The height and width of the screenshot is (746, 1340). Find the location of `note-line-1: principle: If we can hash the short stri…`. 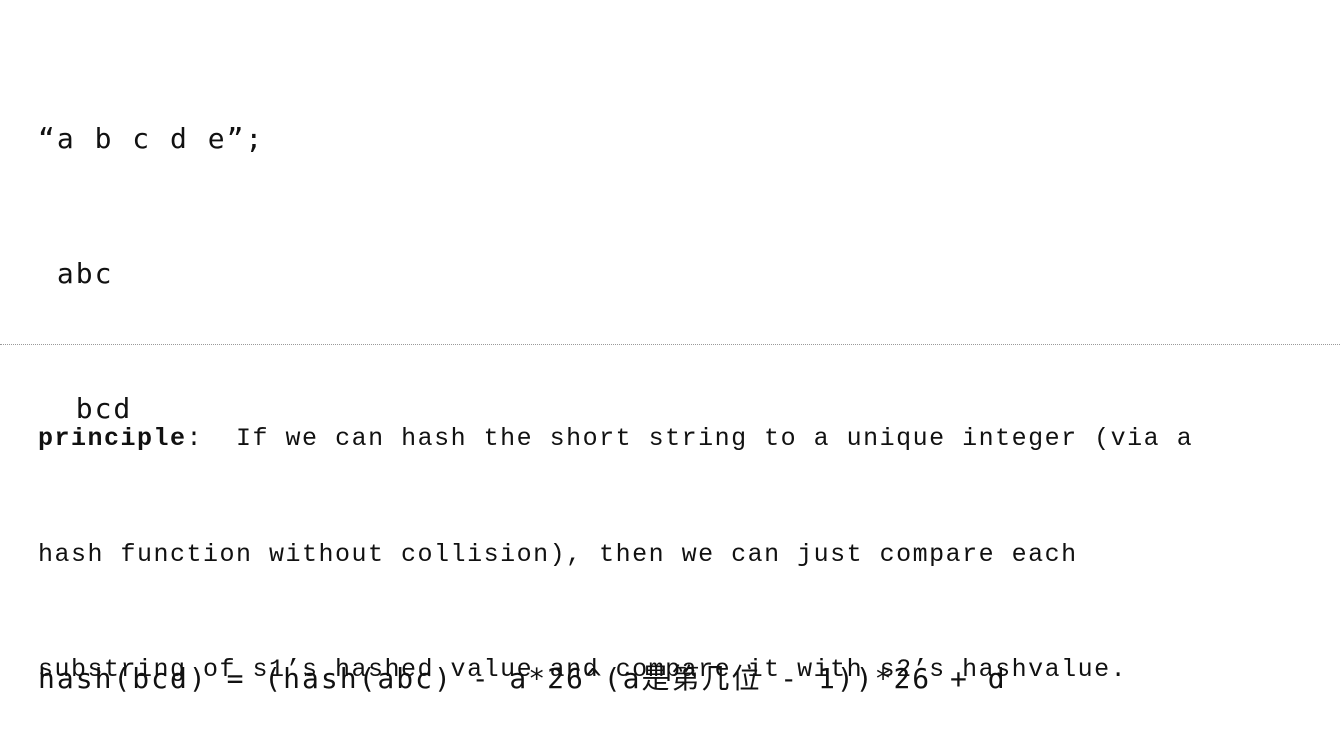

note-line-1: principle: If we can hash the short stri… is located at coordinates (683, 439).